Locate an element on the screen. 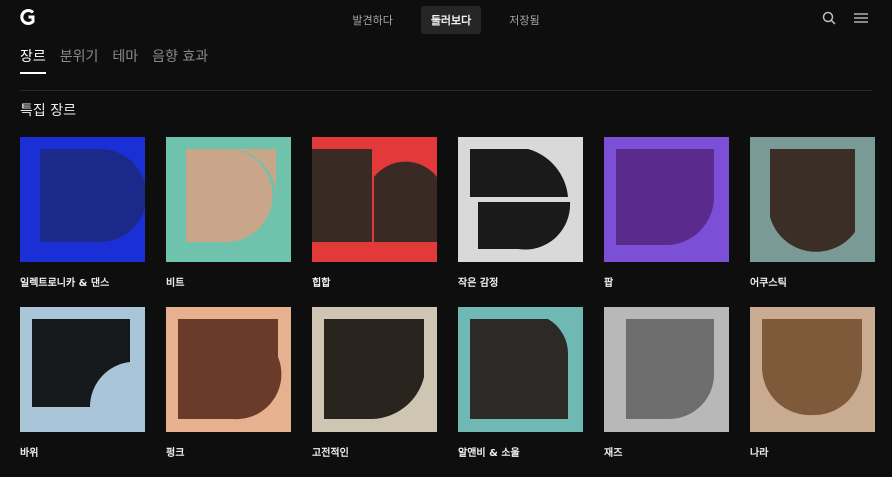 The image size is (892, 477). genre-label: 어쿠스틱 is located at coordinates (768, 283).